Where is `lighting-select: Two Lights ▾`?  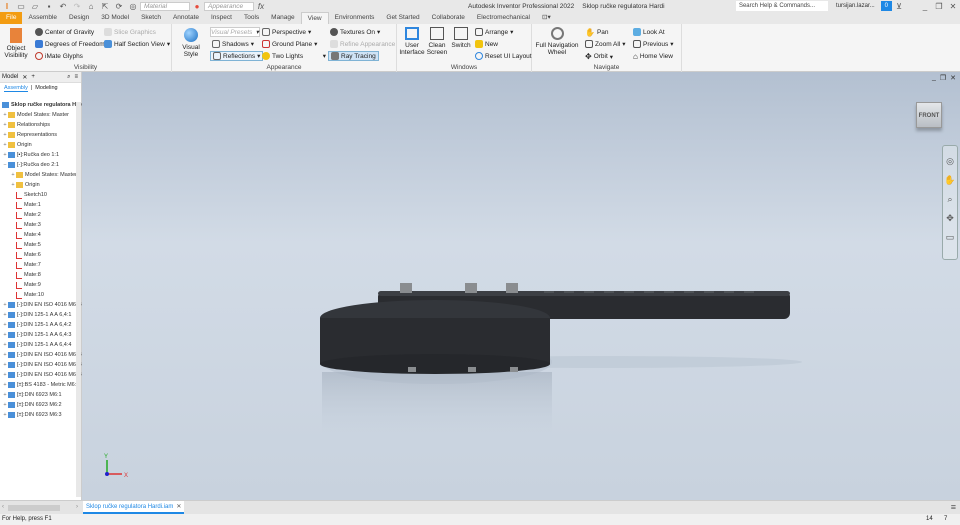
lighting-select: Two Lights ▾ is located at coordinates (294, 56).